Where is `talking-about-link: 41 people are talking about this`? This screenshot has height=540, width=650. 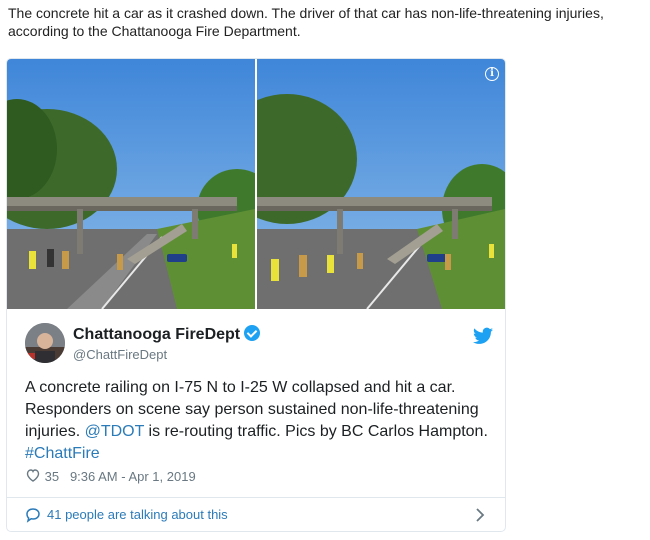
talking-about-link: 41 people are talking about this is located at coordinates (137, 514).